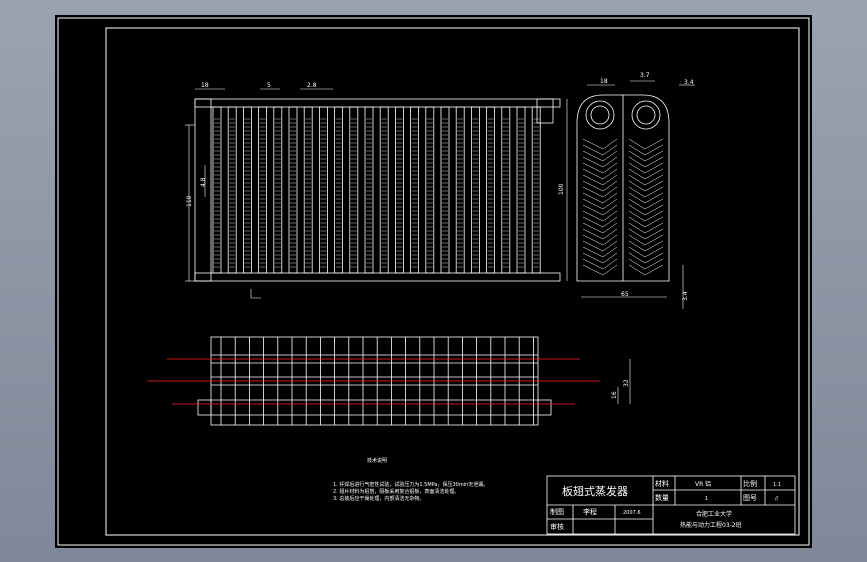  Describe the element at coordinates (377, 460) in the screenshot. I see `notes-heading: 技术说明` at that location.